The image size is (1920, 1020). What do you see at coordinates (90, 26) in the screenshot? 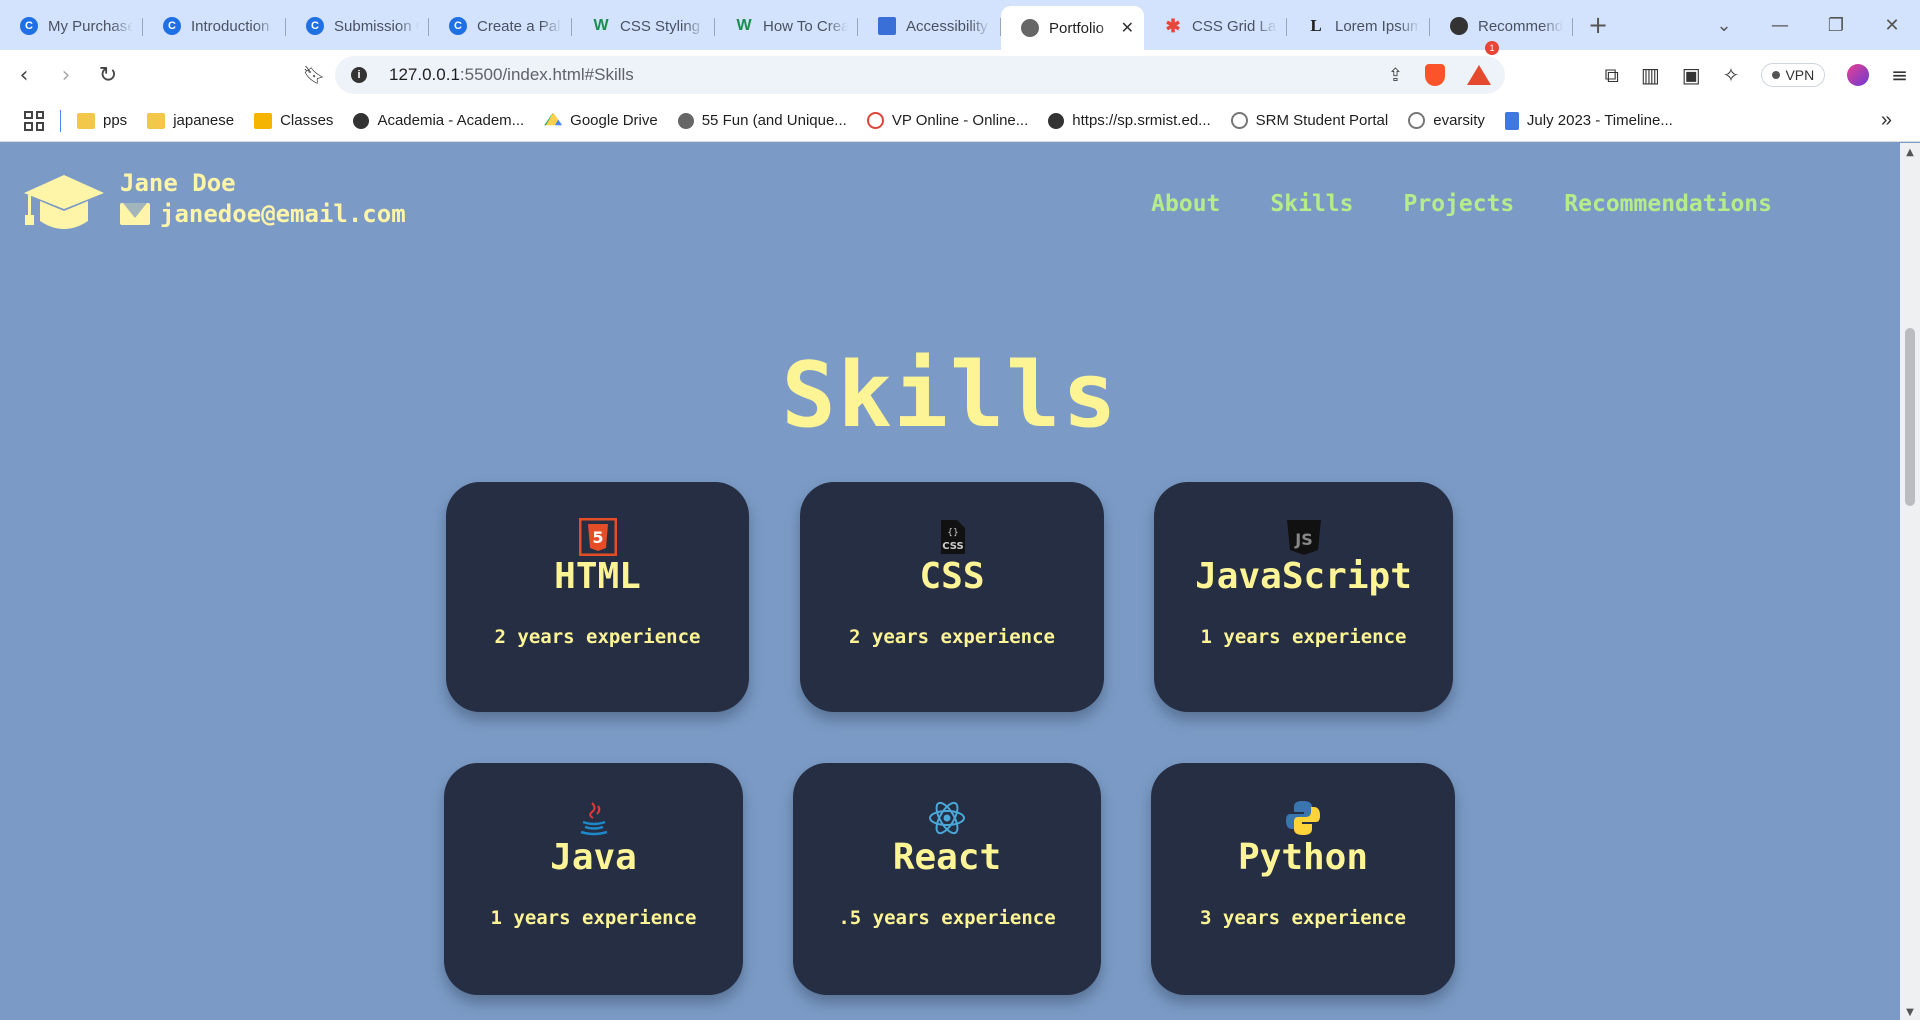
I see `tab-title: My Purchases` at bounding box center [90, 26].